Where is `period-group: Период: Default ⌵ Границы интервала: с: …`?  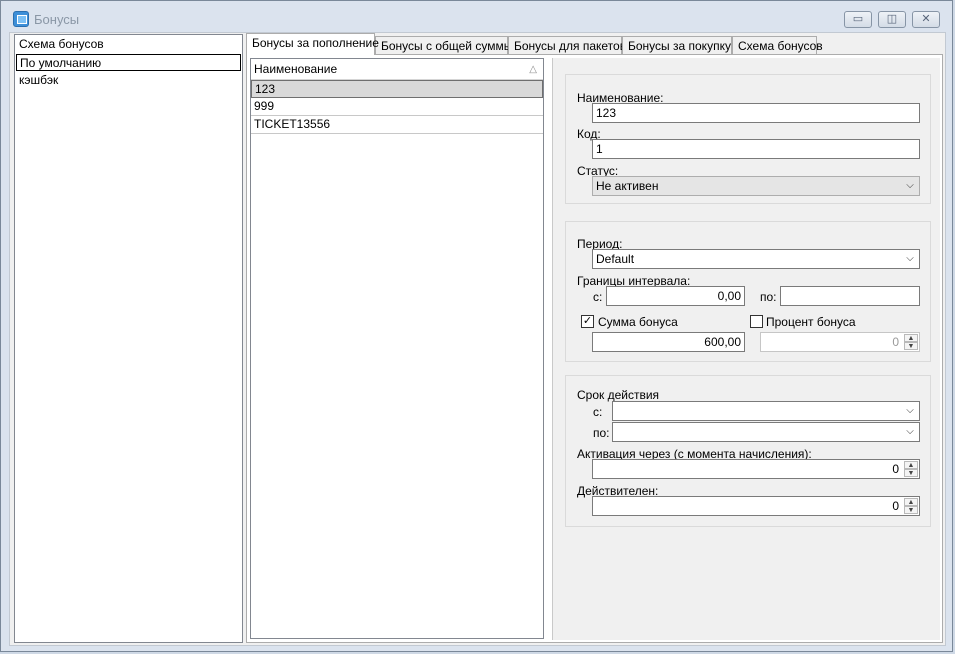
period-group: Период: Default ⌵ Границы интервала: с: … is located at coordinates (748, 291).